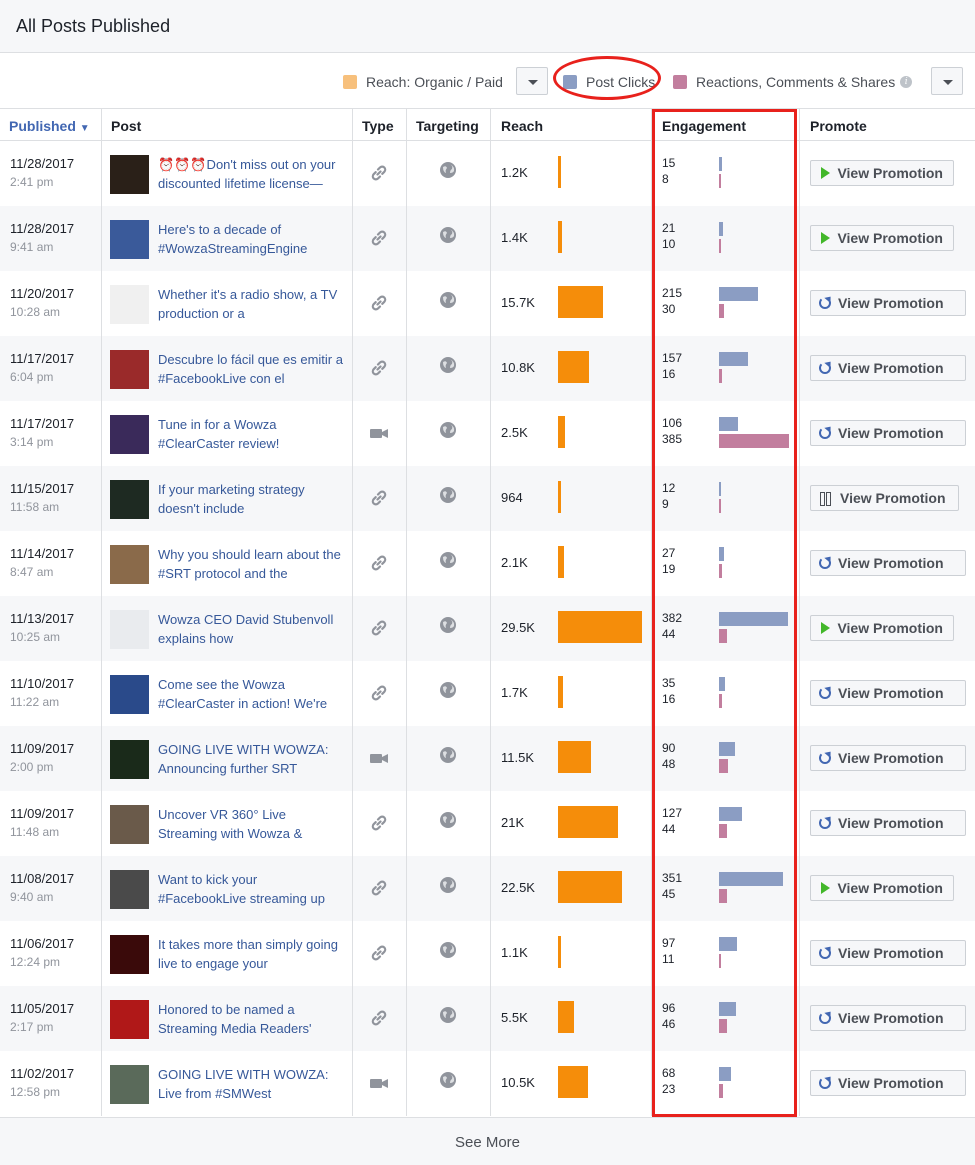 The height and width of the screenshot is (1165, 975). What do you see at coordinates (42, 618) in the screenshot?
I see `published-date: 11/13/2017` at bounding box center [42, 618].